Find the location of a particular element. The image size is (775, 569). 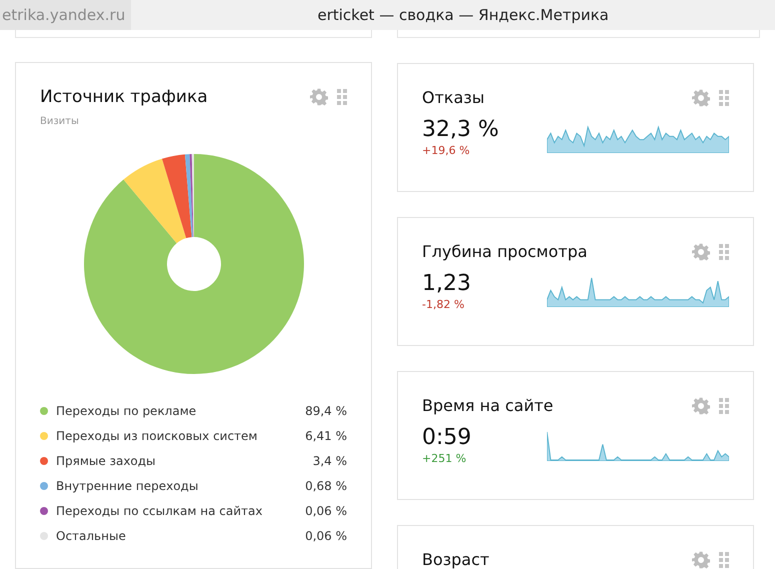

legend-label: Переходы по рекламе is located at coordinates (127, 411).